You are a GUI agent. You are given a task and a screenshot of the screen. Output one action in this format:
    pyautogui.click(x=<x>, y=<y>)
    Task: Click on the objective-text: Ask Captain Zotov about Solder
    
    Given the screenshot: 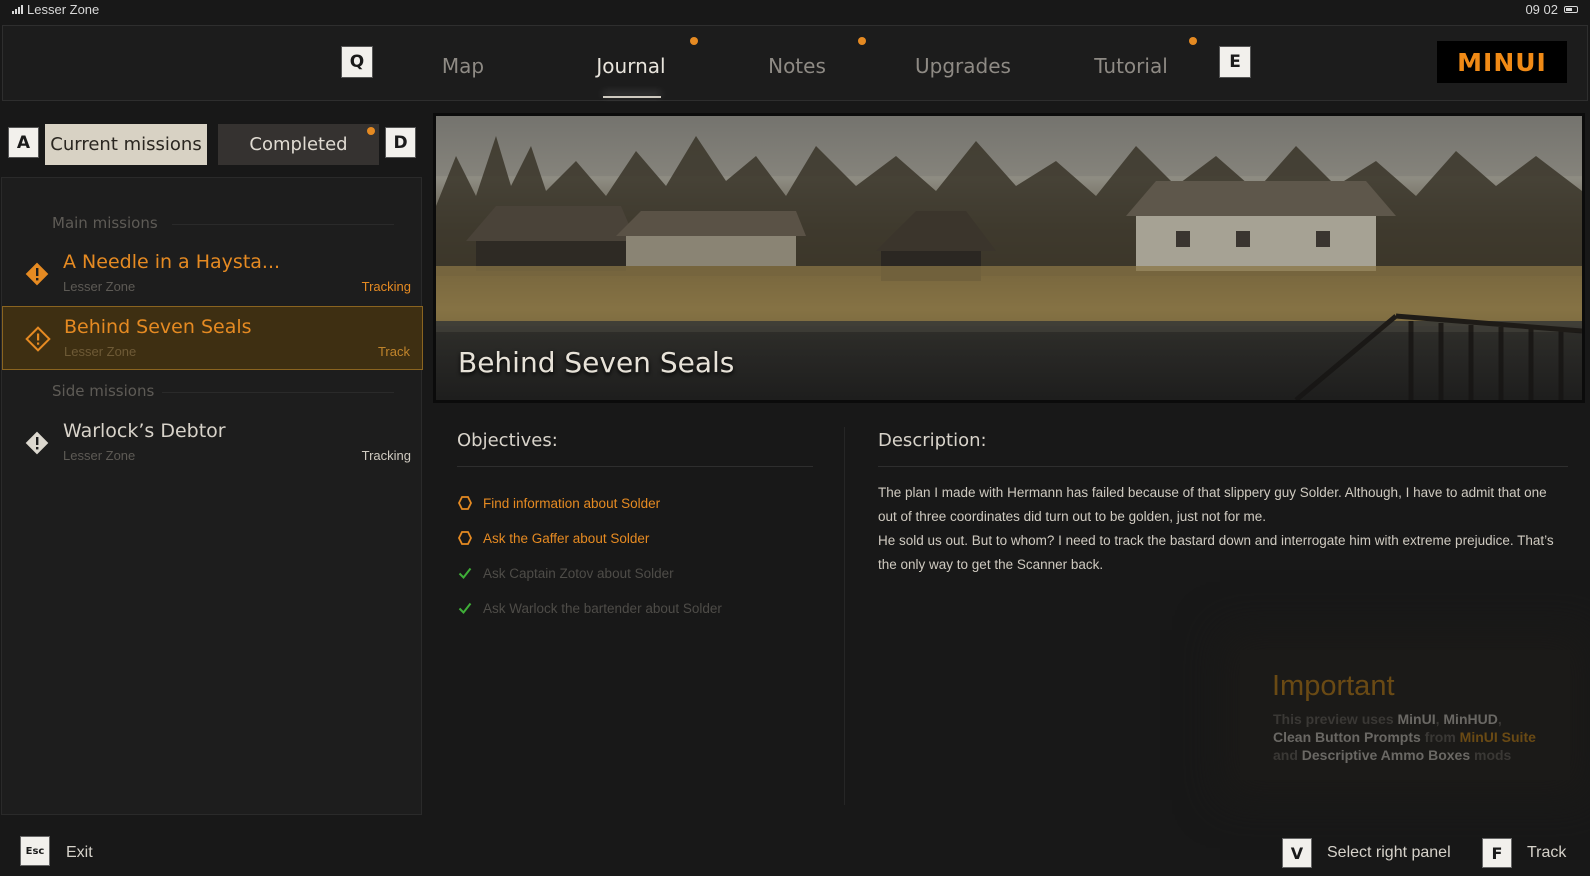 What is the action you would take?
    pyautogui.click(x=578, y=573)
    